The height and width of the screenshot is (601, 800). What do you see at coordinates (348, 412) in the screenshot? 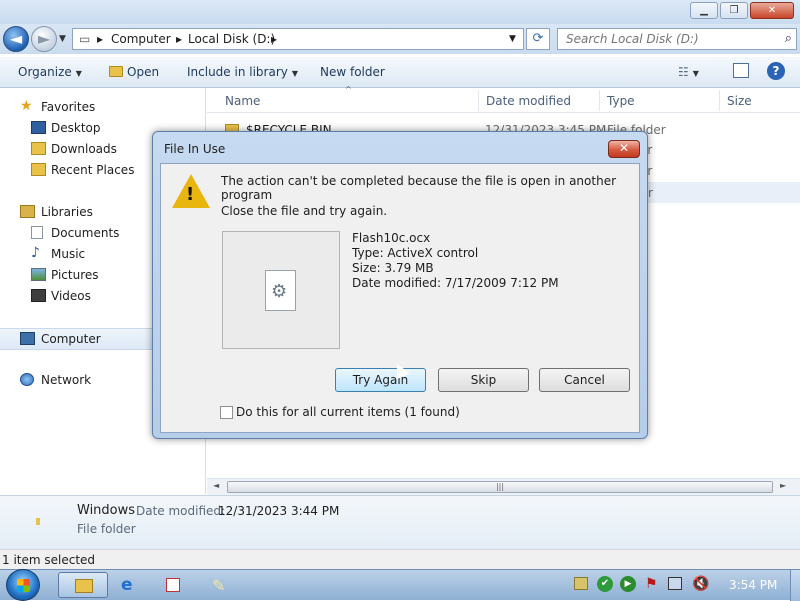
I see `apply-to-all-label: Do this for all current items (1 found)` at bounding box center [348, 412].